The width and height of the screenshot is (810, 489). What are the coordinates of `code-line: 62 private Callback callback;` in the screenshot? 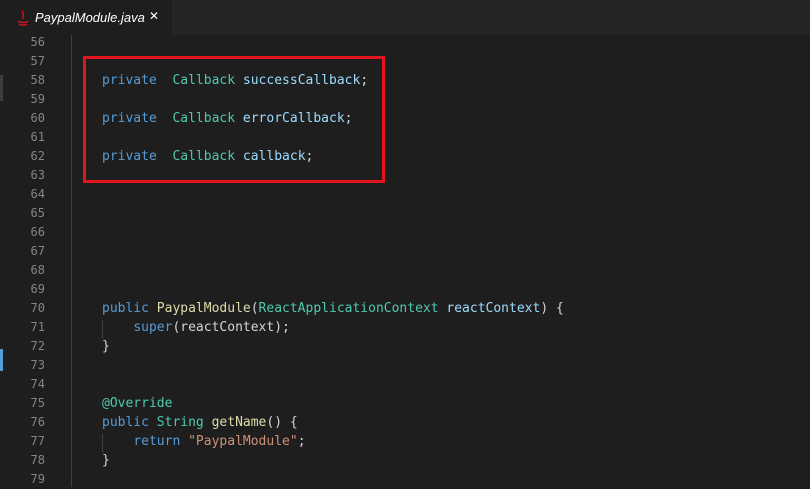 It's located at (405, 156).